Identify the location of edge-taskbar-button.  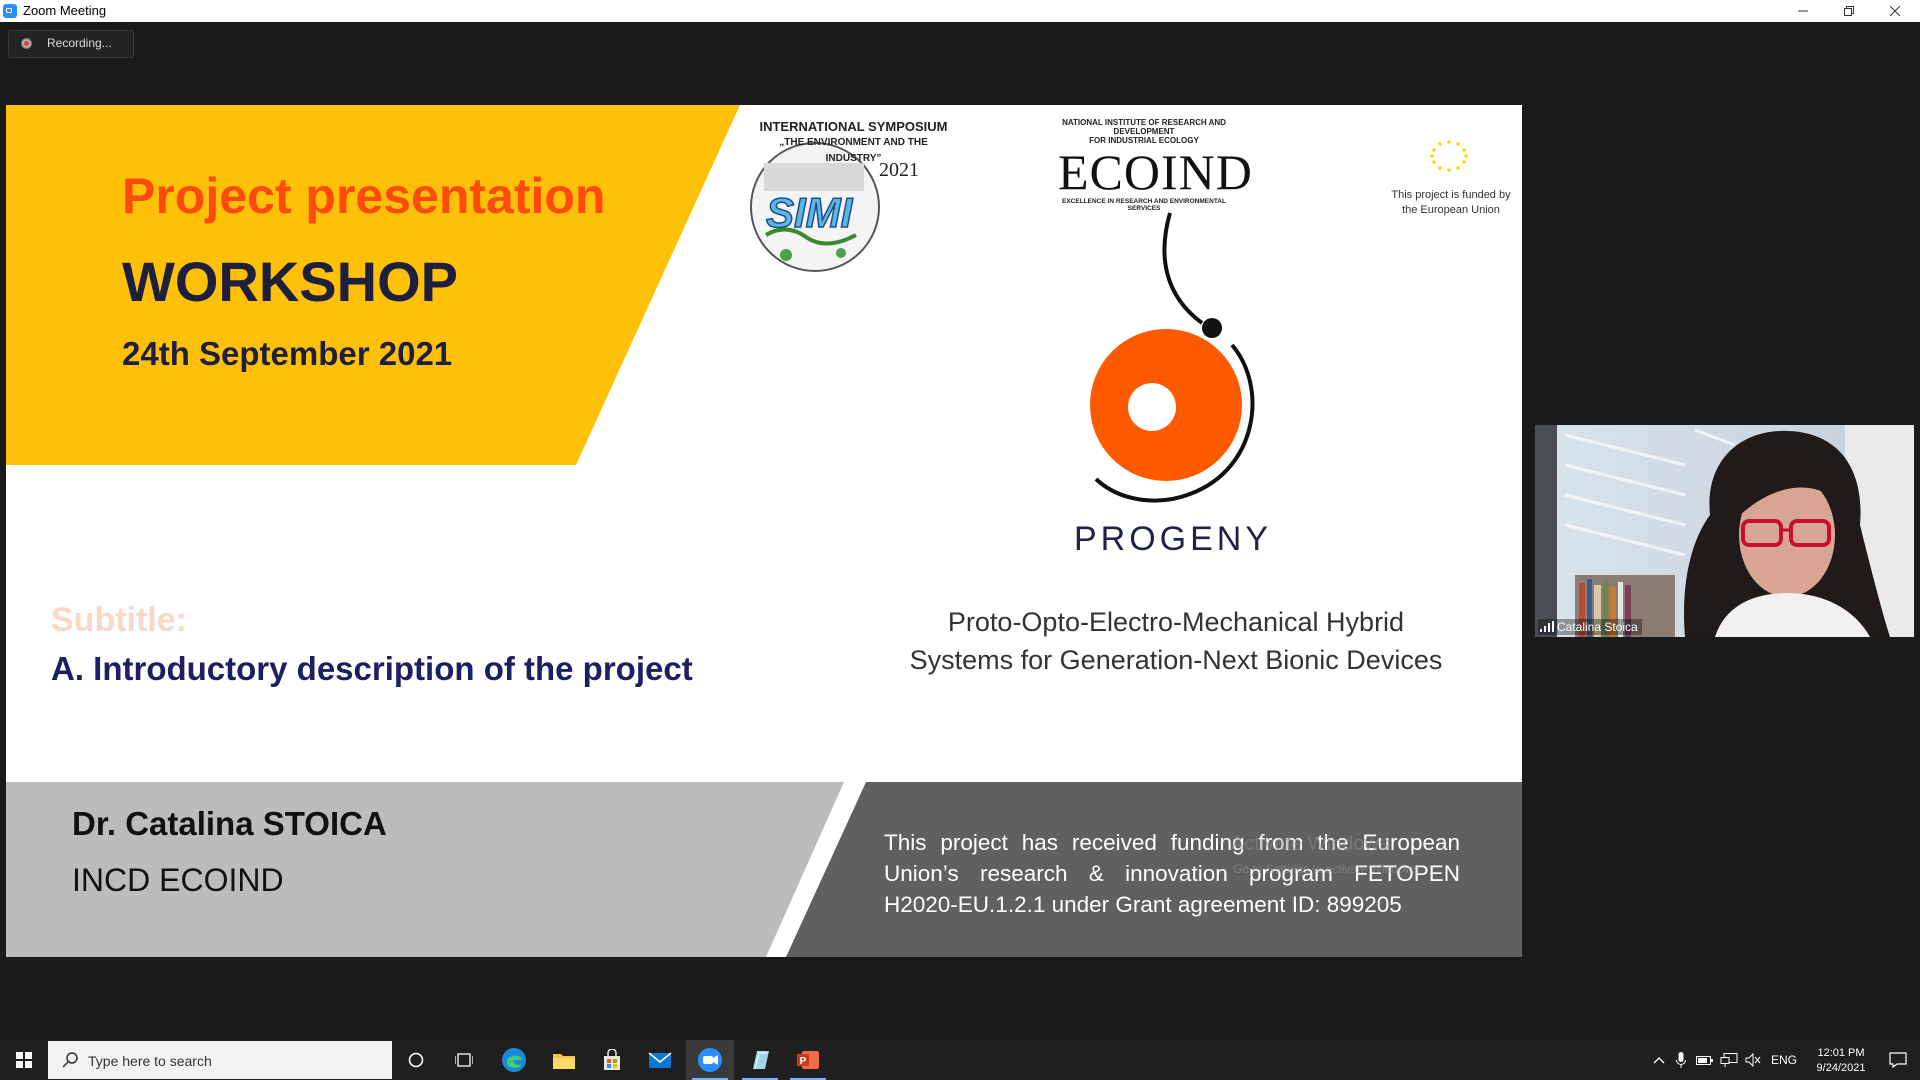
(514, 1060).